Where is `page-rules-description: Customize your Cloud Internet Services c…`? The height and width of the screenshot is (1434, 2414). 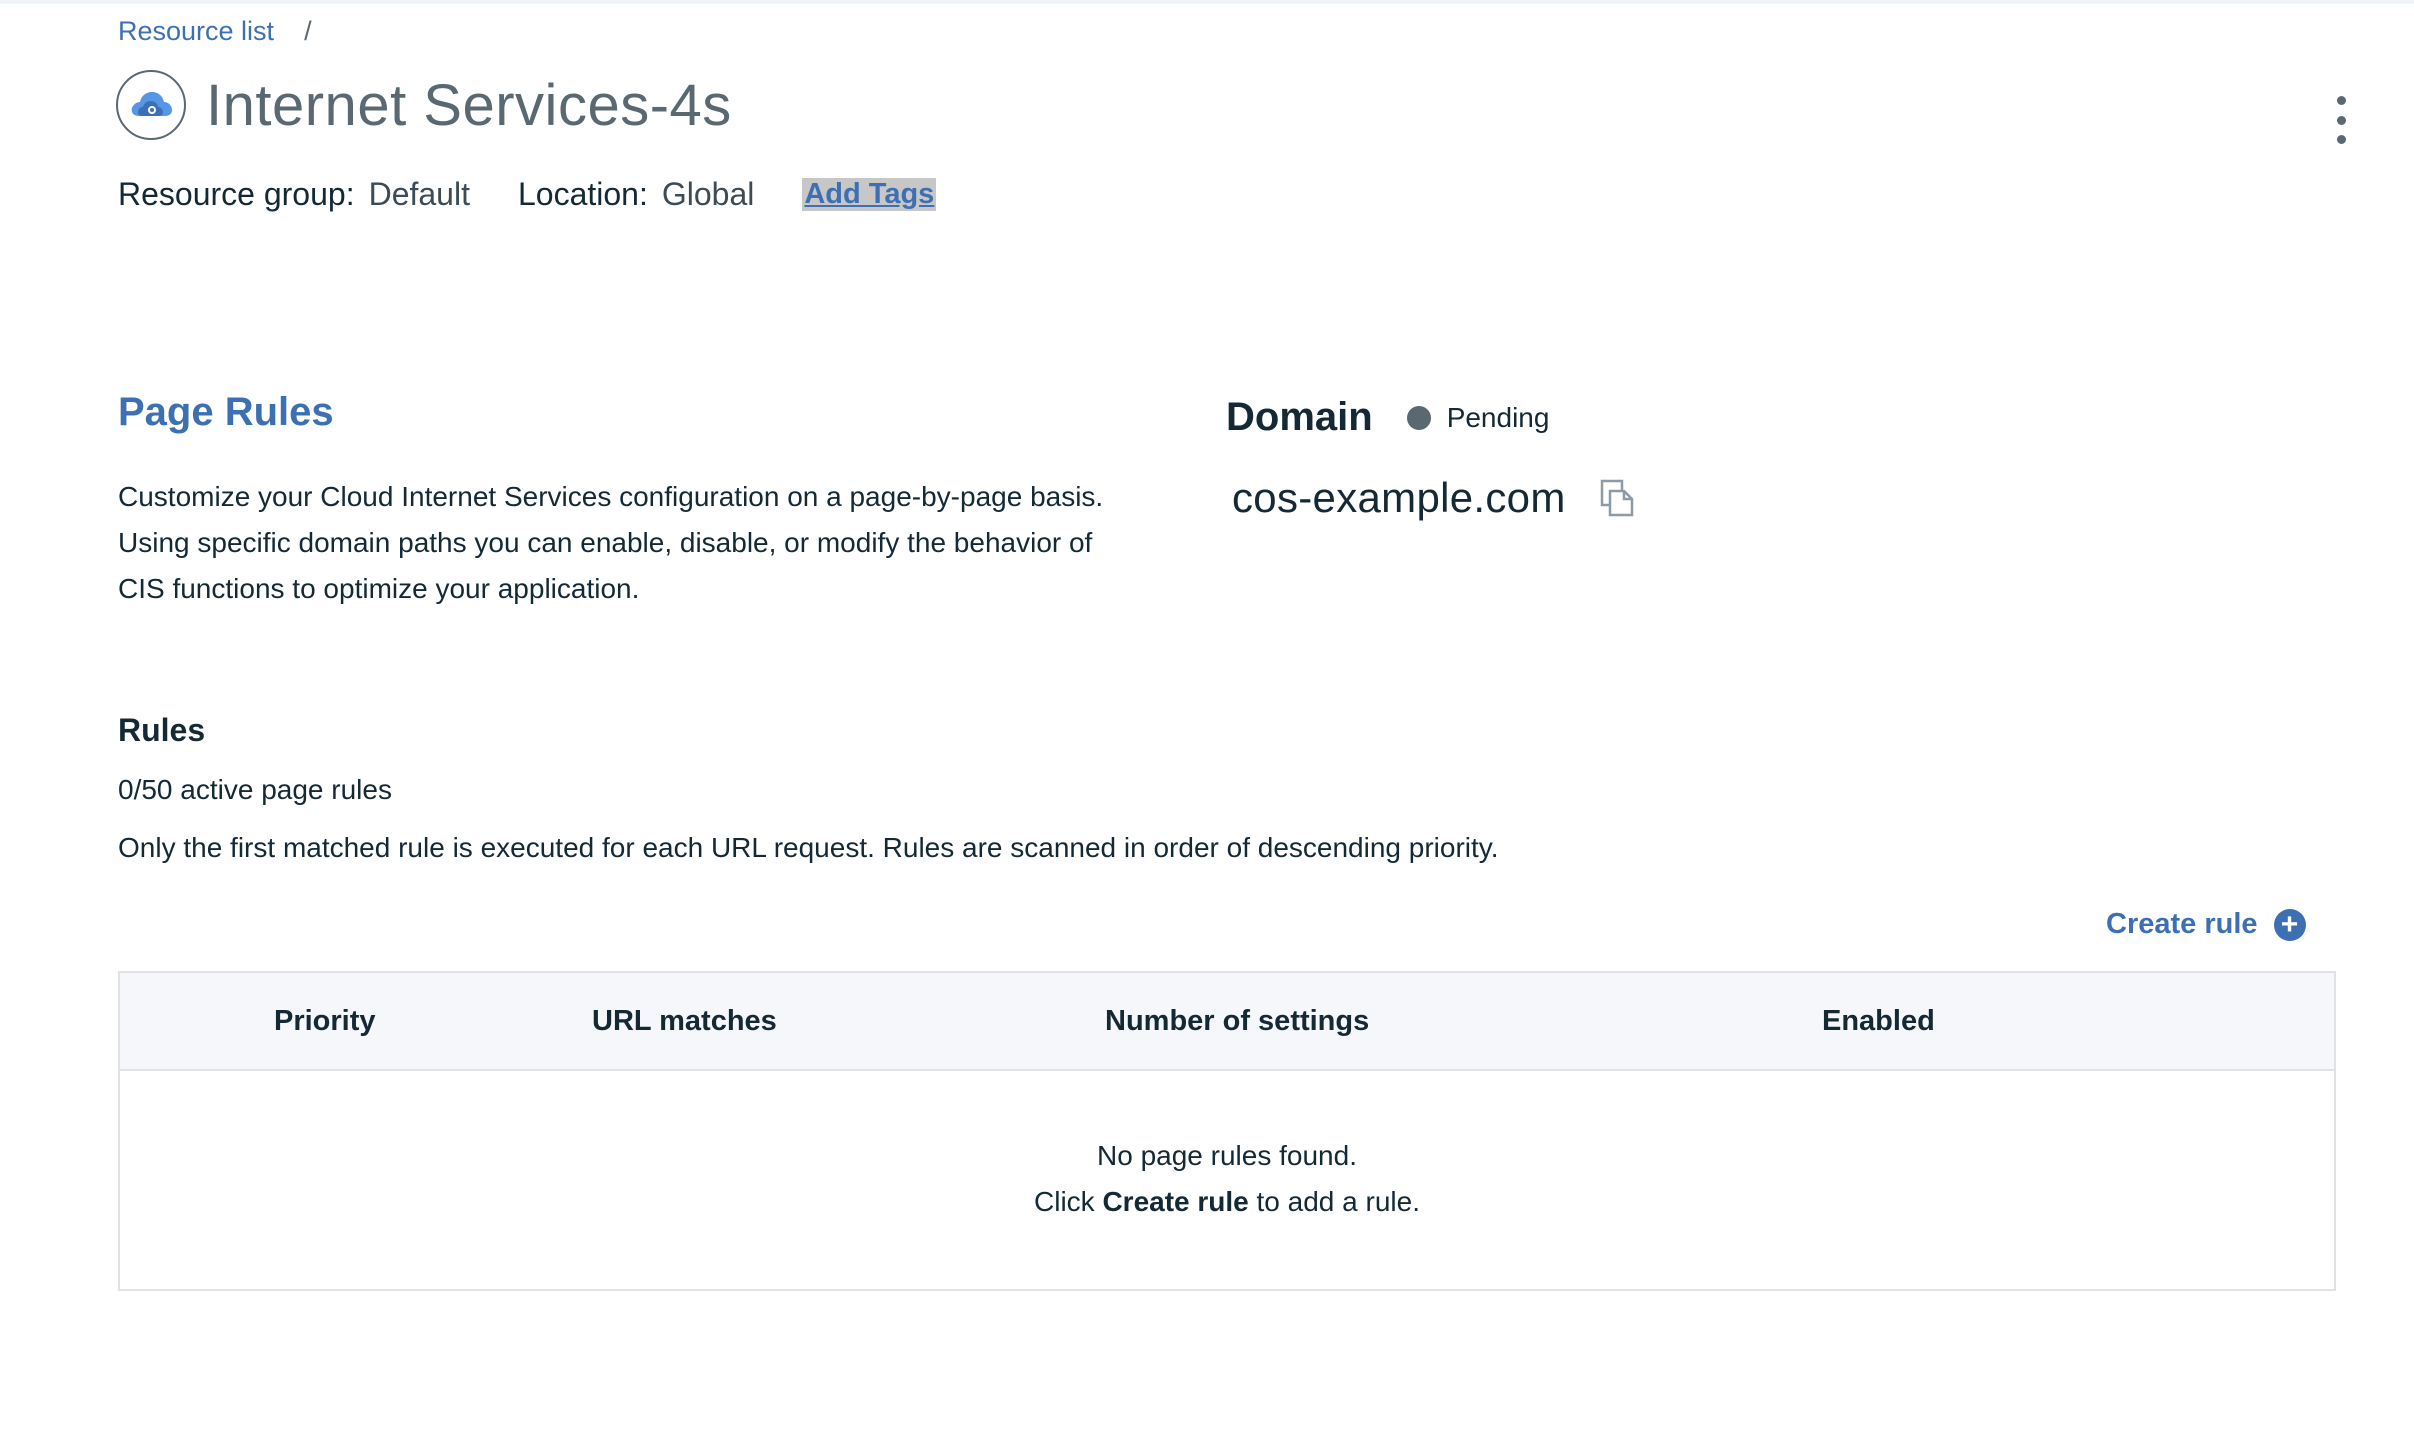
page-rules-description: Customize your Cloud Internet Services c… is located at coordinates (611, 542).